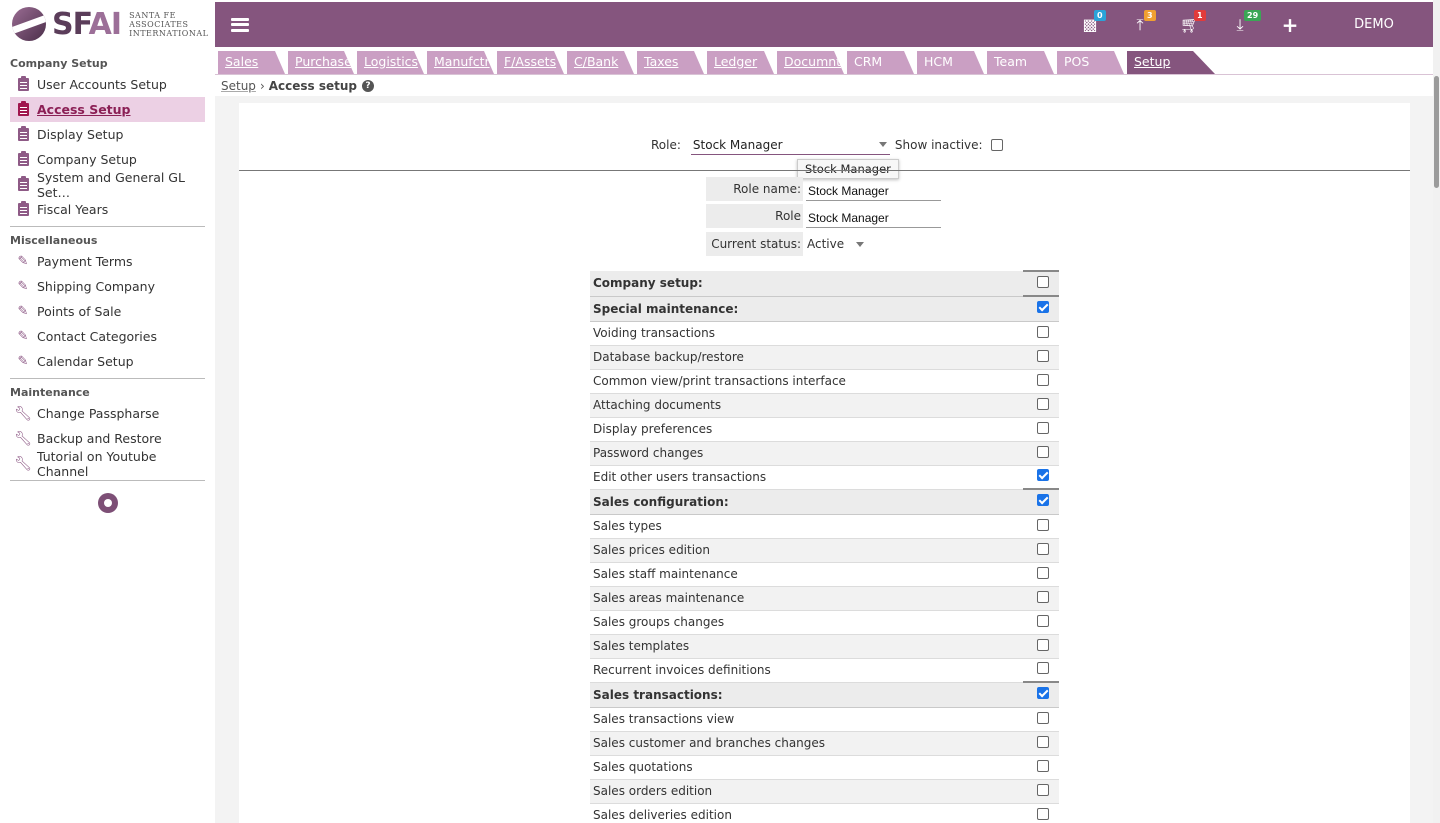 The height and width of the screenshot is (823, 1440). What do you see at coordinates (996, 145) in the screenshot?
I see `show-inactive-checkbox` at bounding box center [996, 145].